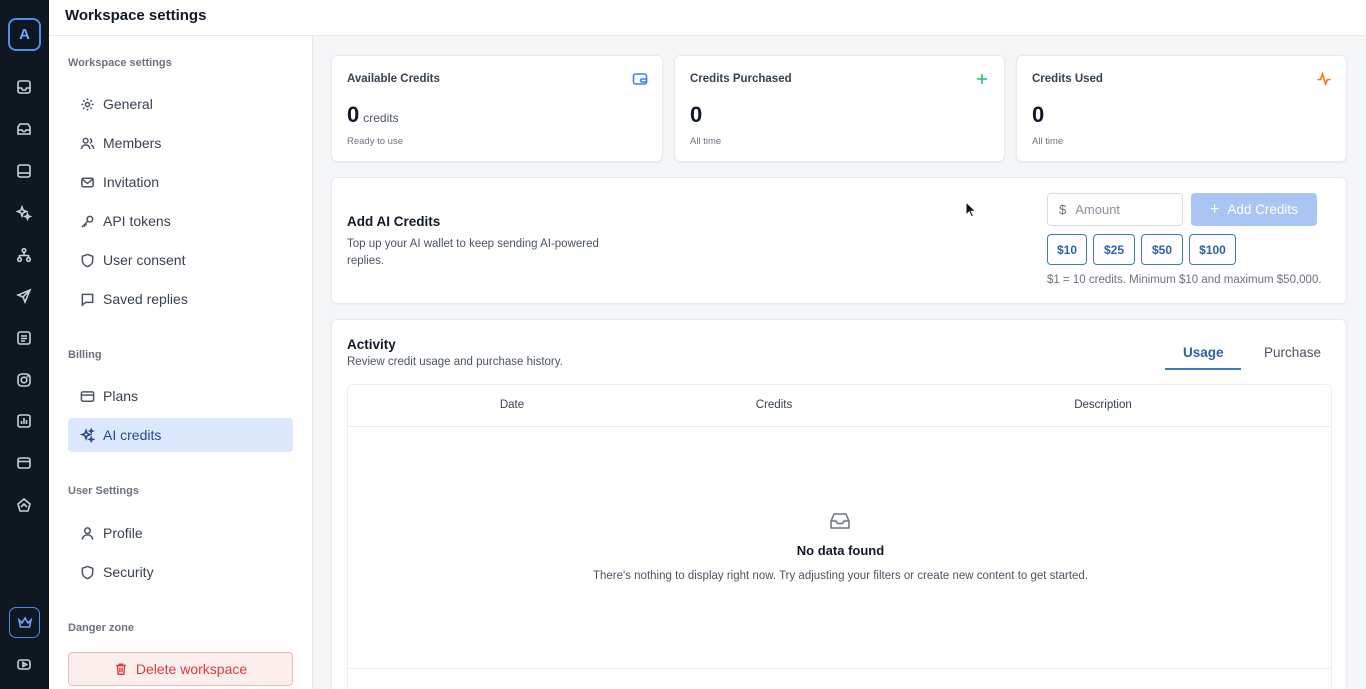 This screenshot has width=1366, height=689. What do you see at coordinates (180, 104) in the screenshot?
I see `sidebar-item-general: General` at bounding box center [180, 104].